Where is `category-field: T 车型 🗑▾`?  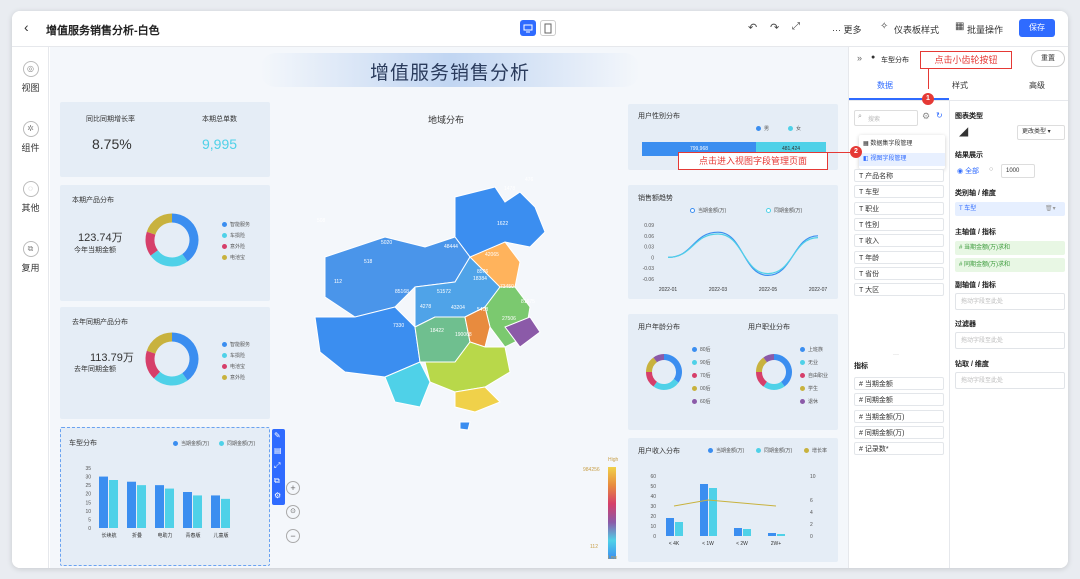 category-field: T 车型 🗑▾ is located at coordinates (1010, 209).